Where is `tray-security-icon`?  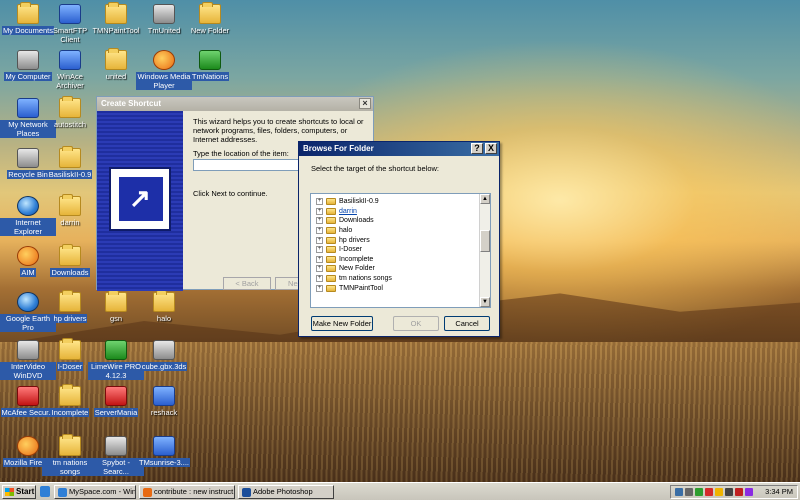 tray-security-icon is located at coordinates (739, 492).